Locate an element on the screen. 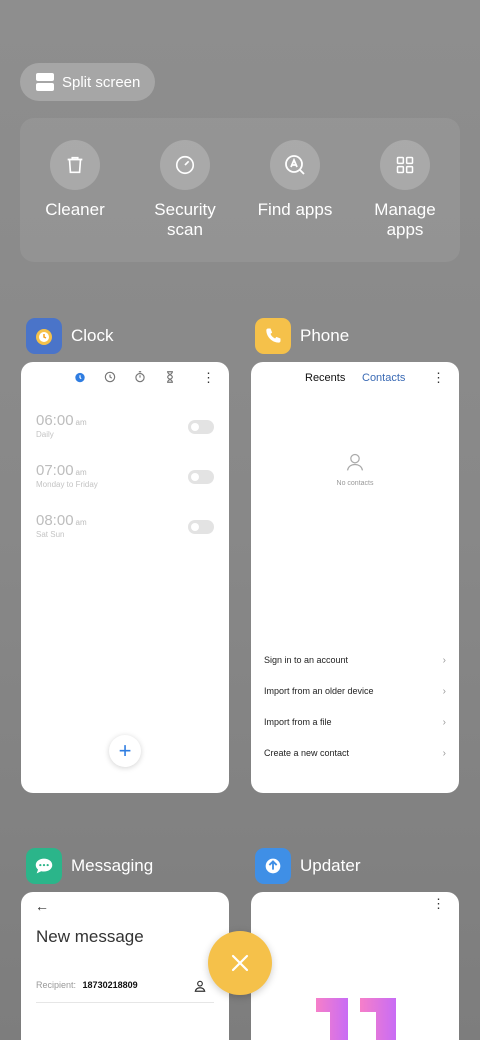  clock-app-icon is located at coordinates (44, 336).